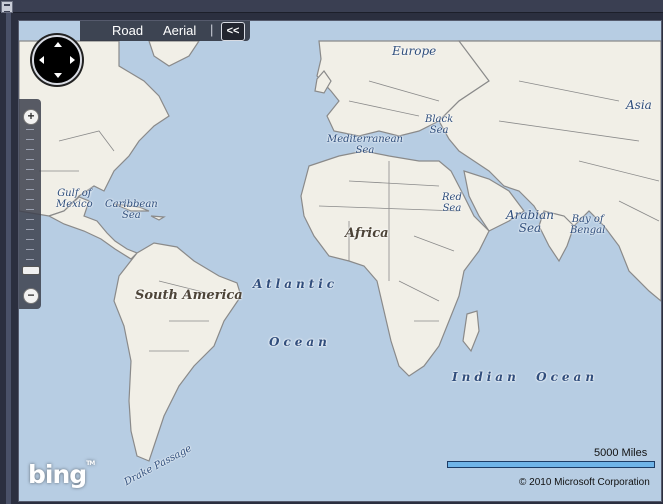 The width and height of the screenshot is (663, 504). I want to click on zoom-control: + −, so click(30, 204).